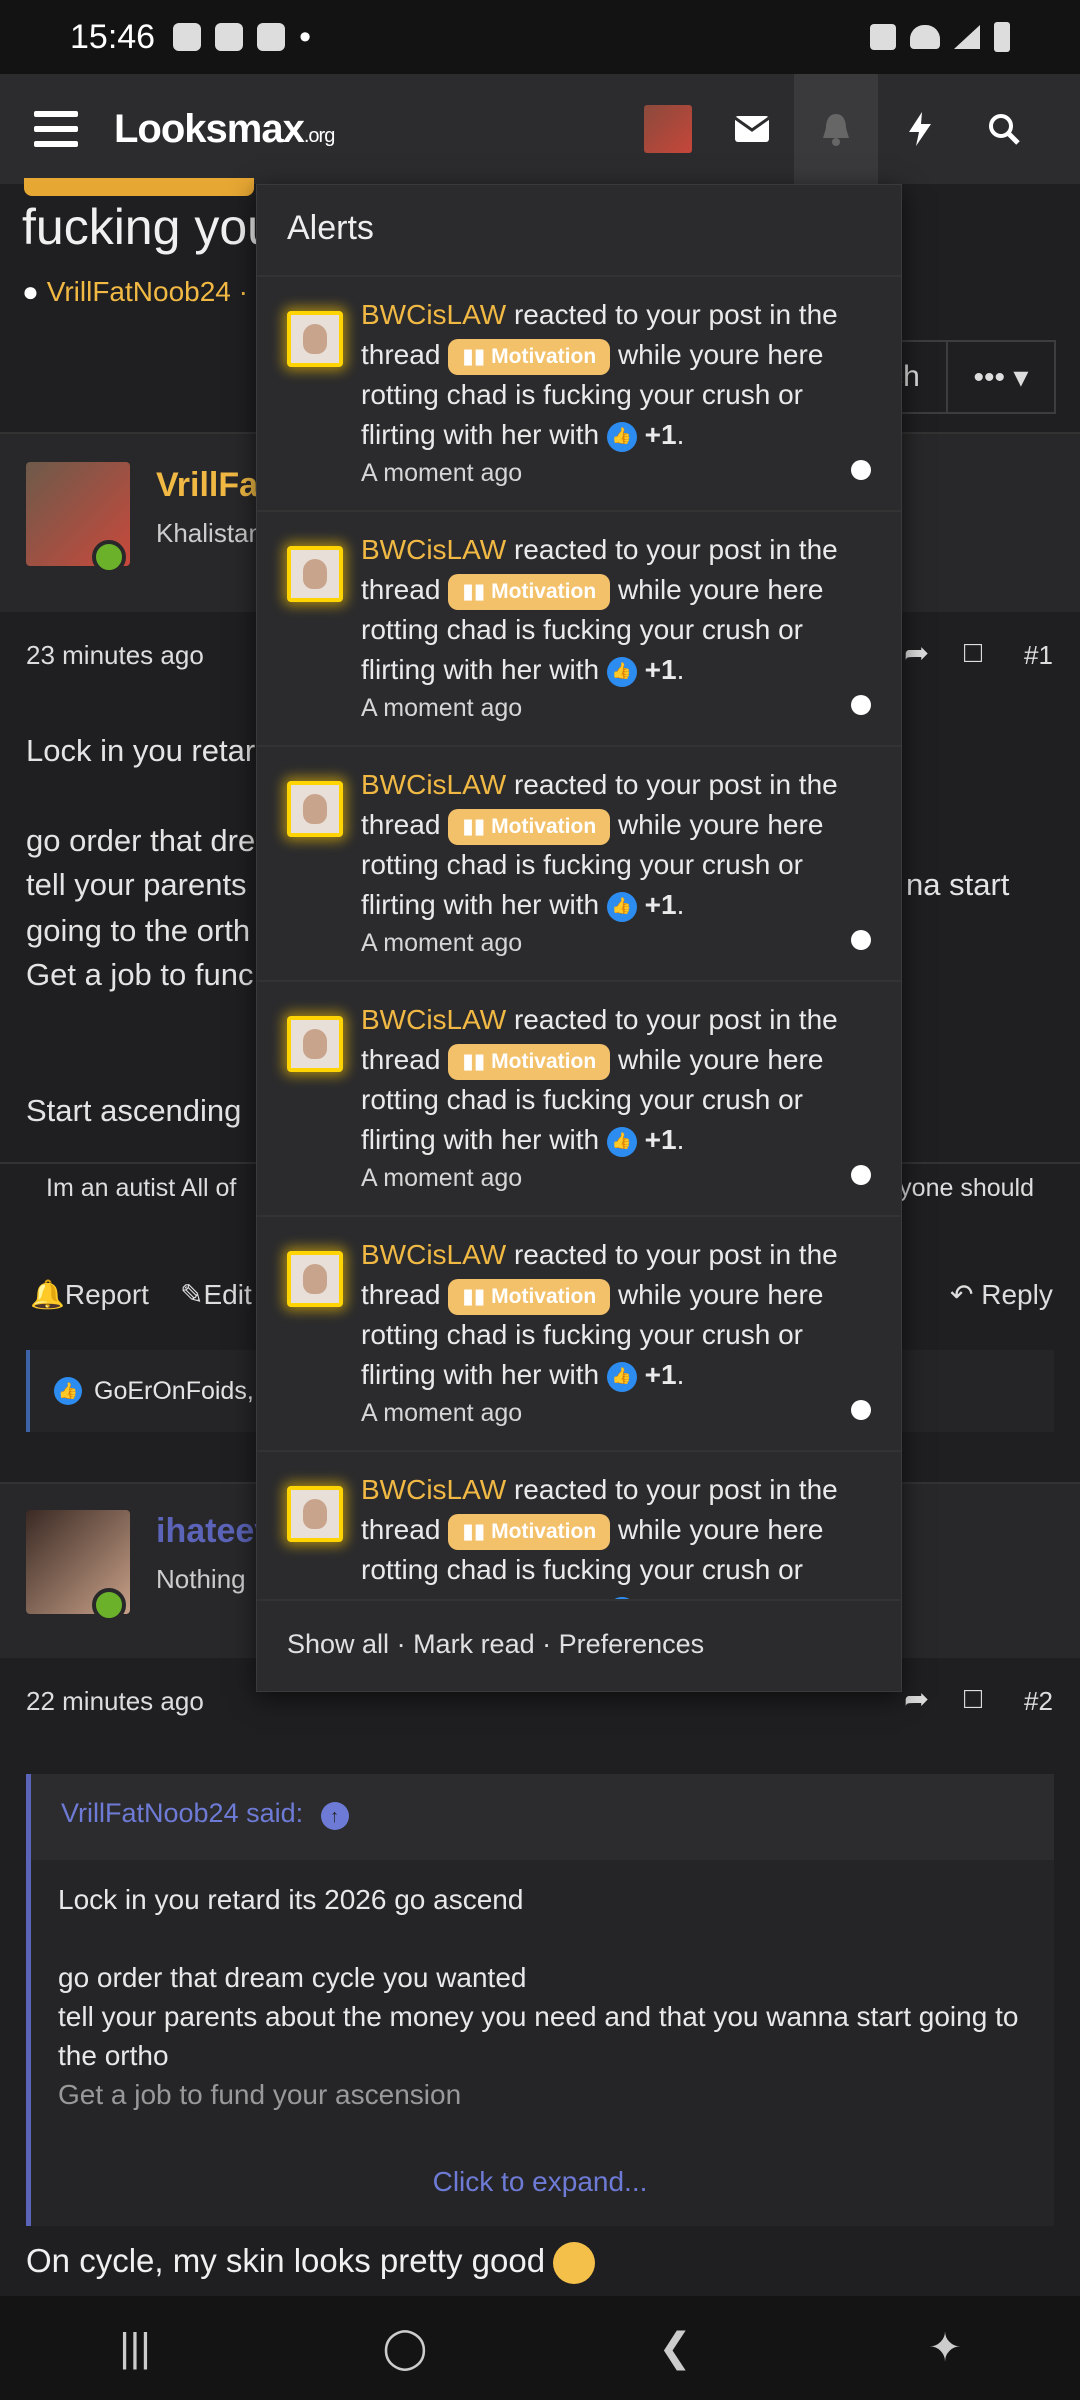 This screenshot has height=2400, width=1080. I want to click on battery-icon, so click(1002, 37).